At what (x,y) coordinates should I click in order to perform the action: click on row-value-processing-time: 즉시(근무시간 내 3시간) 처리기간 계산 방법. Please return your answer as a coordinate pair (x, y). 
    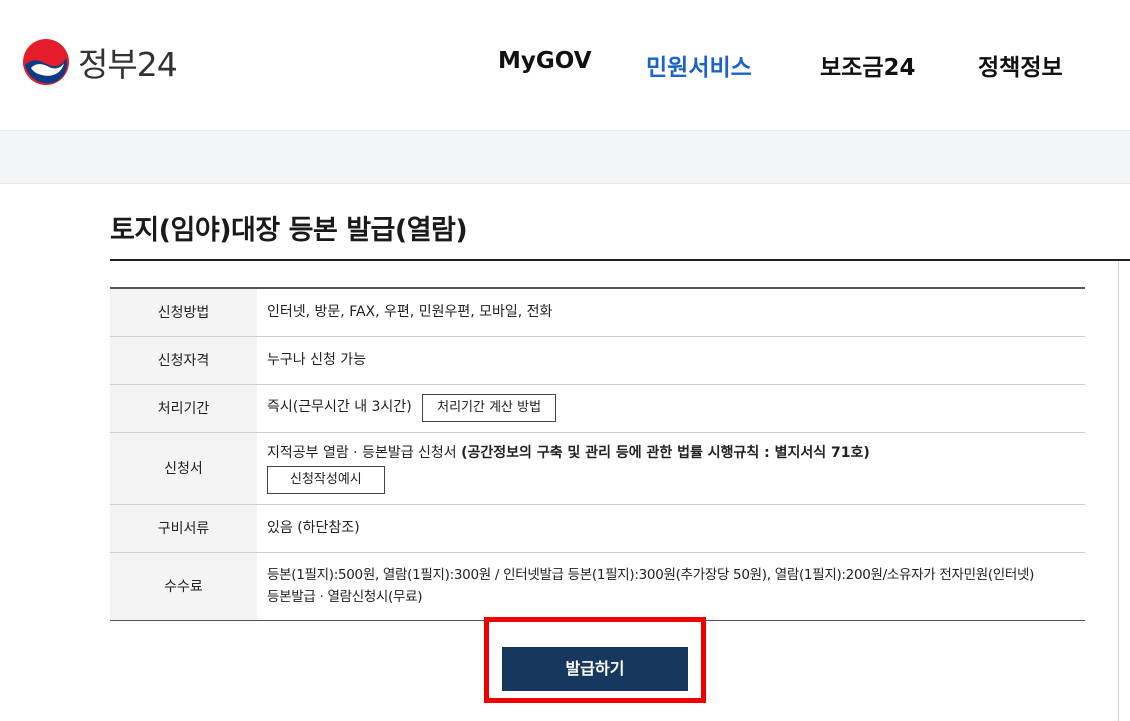
    Looking at the image, I should click on (671, 408).